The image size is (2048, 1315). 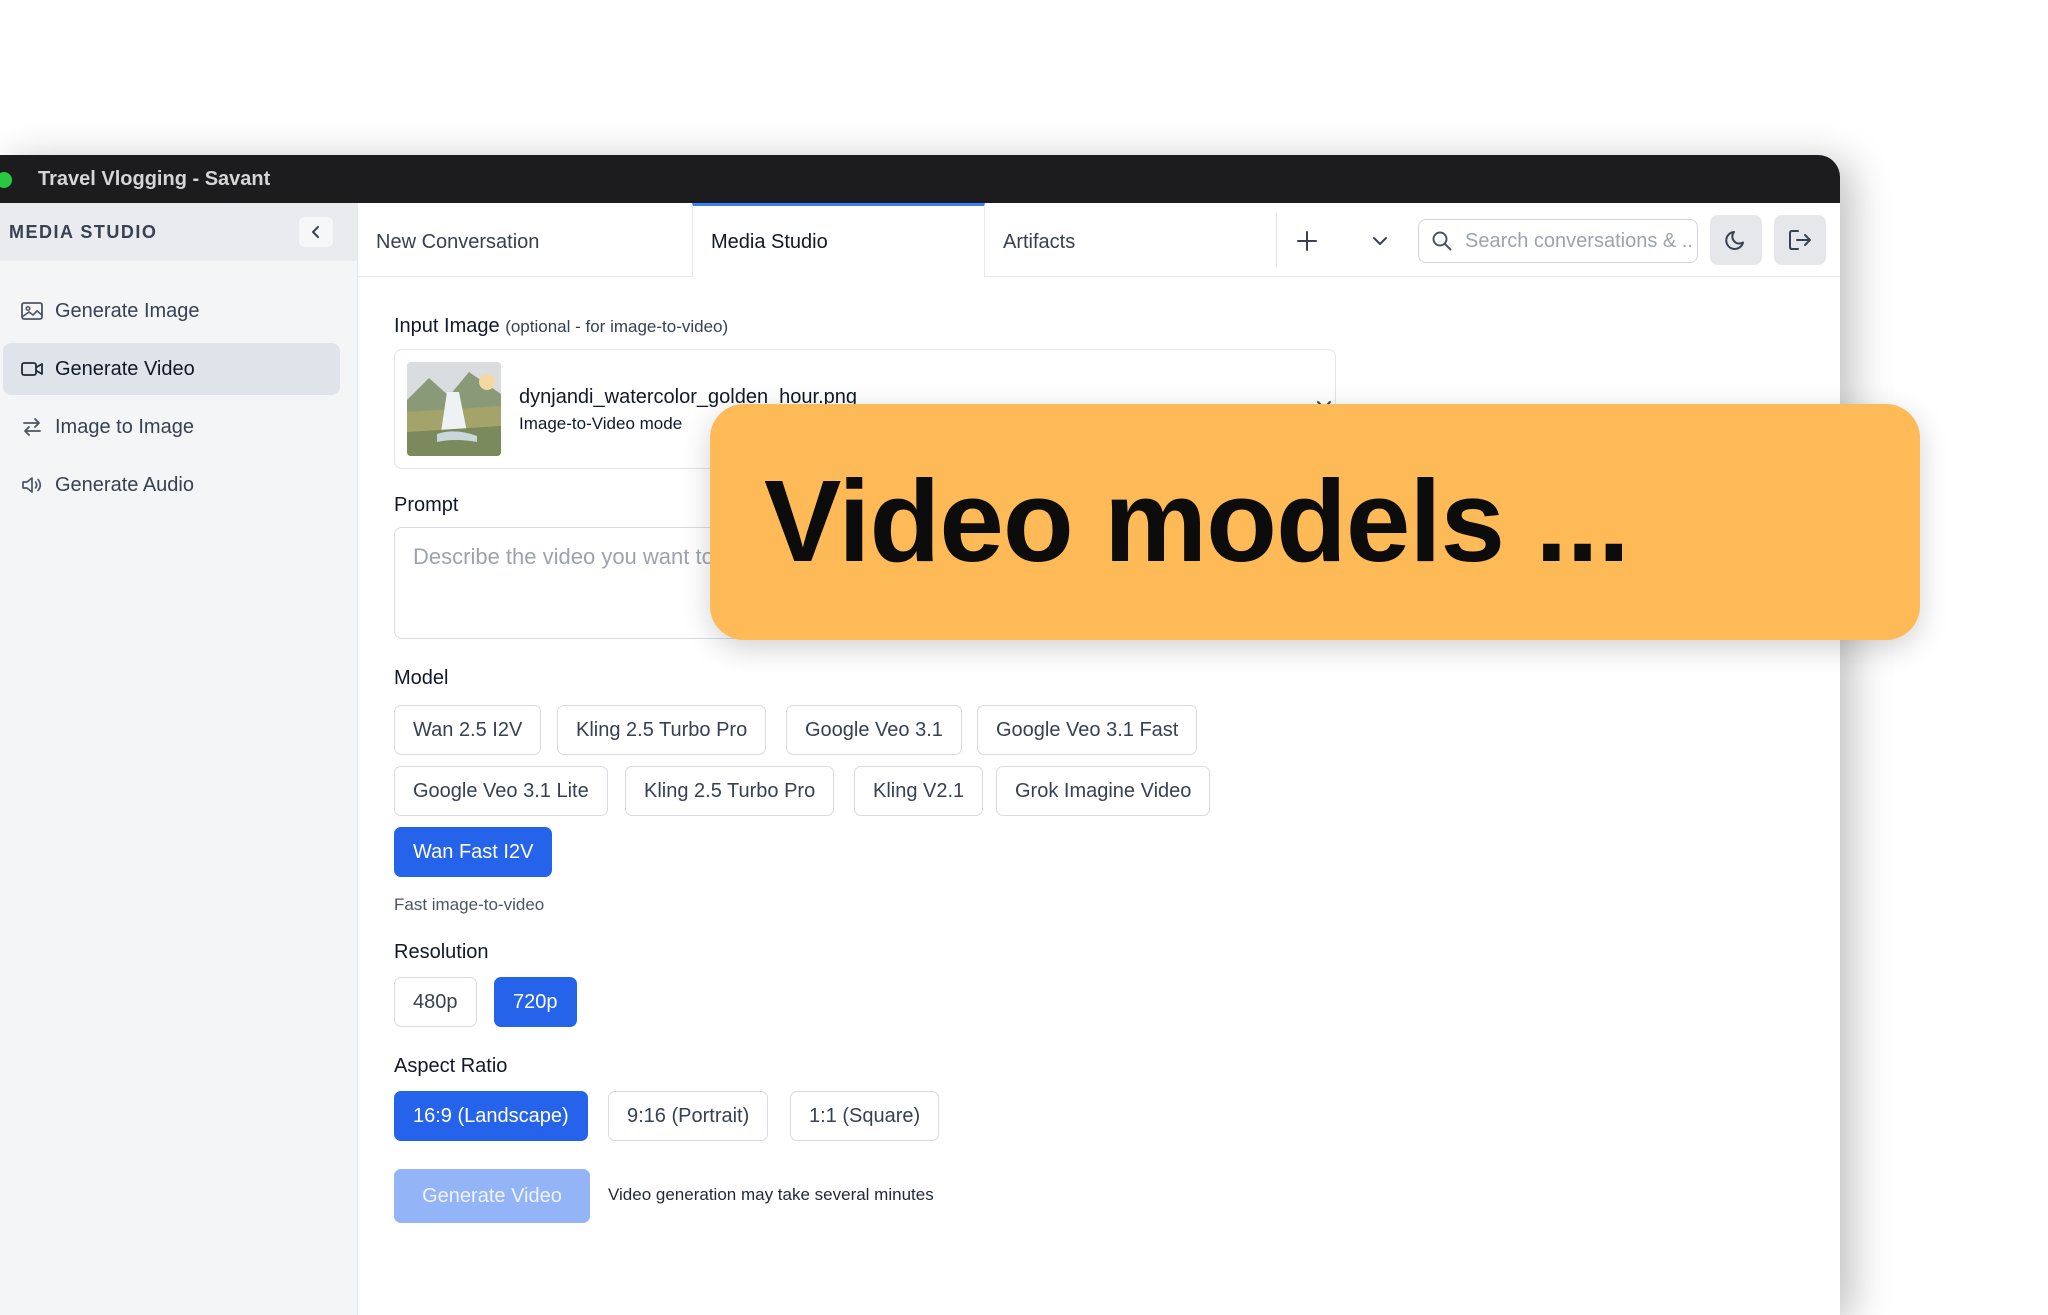 What do you see at coordinates (32, 311) in the screenshot?
I see `image-icon` at bounding box center [32, 311].